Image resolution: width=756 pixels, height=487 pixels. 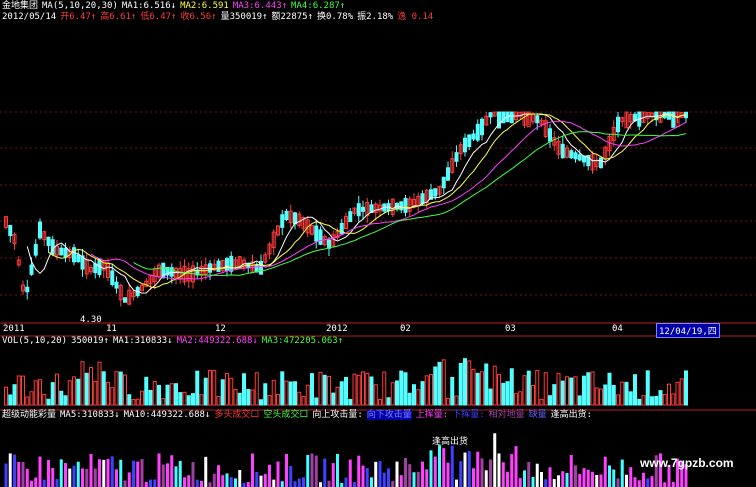 I want to click on ind-item: 上挥量:, so click(x=432, y=415).